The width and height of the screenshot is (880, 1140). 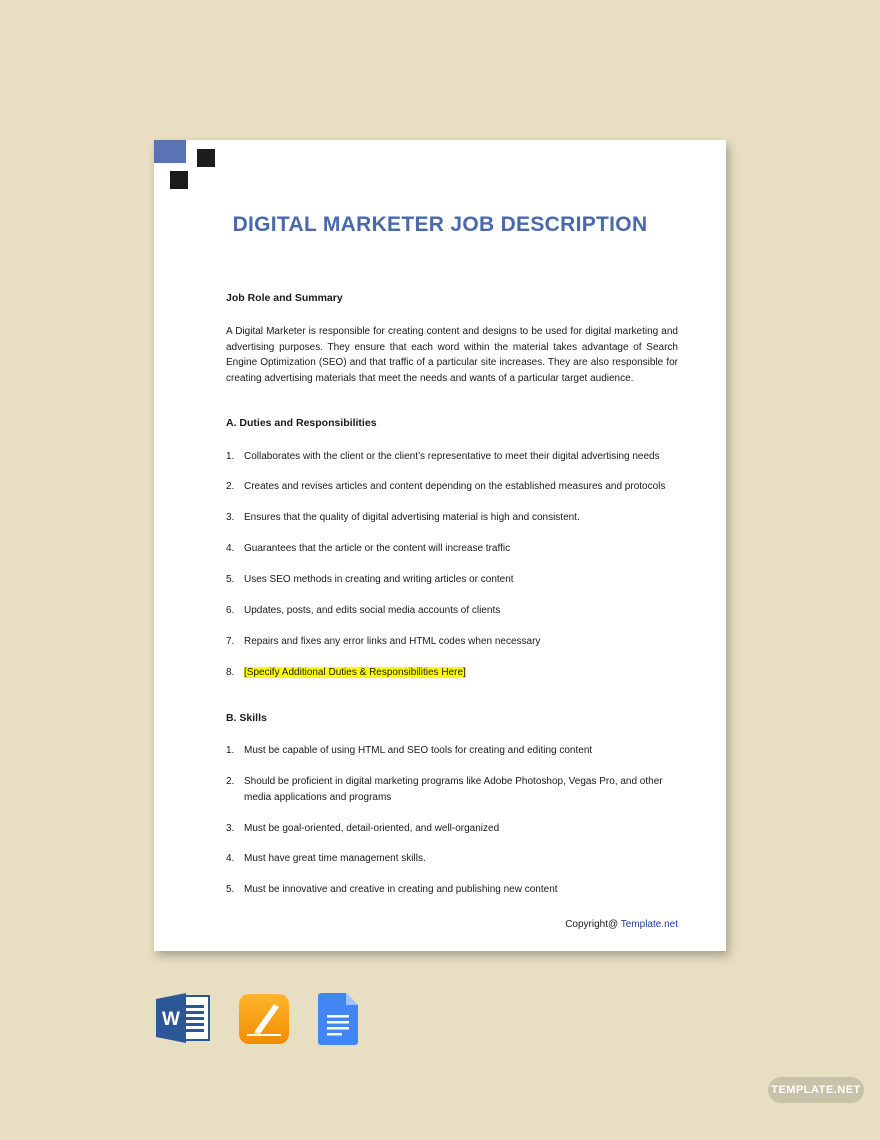 I want to click on list-text: Must have great time management skills., so click(x=335, y=858).